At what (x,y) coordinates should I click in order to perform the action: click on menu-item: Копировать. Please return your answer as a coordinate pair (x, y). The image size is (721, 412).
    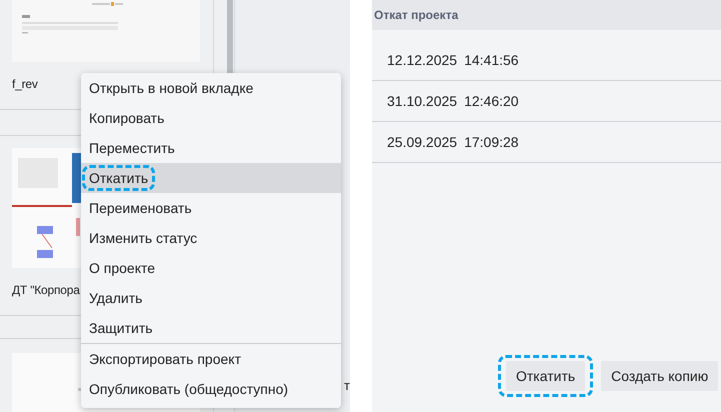
    Looking at the image, I should click on (211, 118).